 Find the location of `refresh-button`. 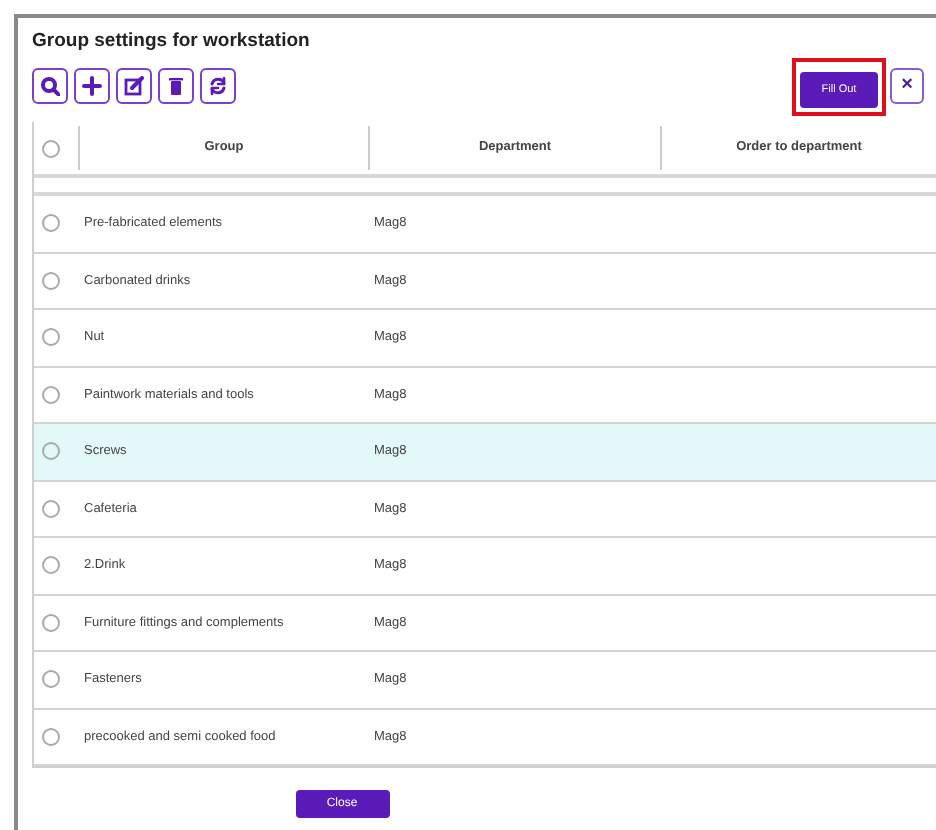

refresh-button is located at coordinates (218, 86).